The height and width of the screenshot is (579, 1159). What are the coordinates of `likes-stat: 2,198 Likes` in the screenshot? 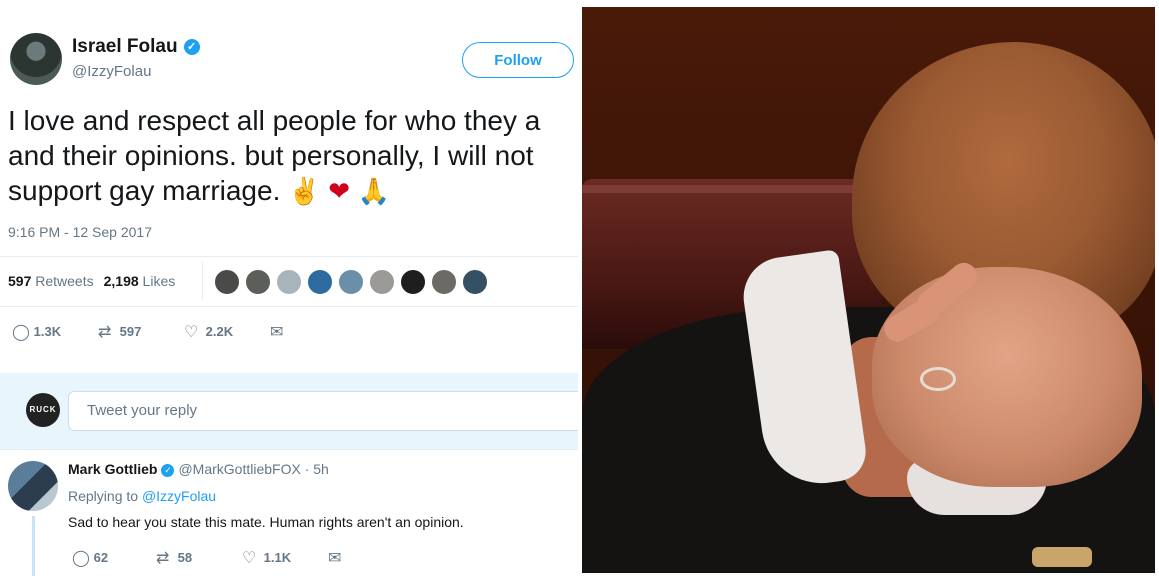 It's located at (140, 281).